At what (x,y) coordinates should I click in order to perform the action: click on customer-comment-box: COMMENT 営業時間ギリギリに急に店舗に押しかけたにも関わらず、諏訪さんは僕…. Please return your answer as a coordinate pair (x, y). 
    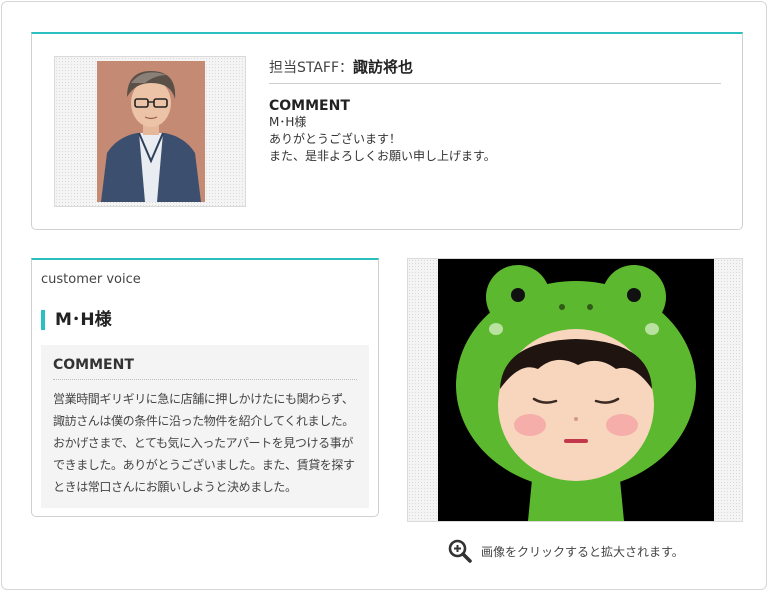
    Looking at the image, I should click on (205, 426).